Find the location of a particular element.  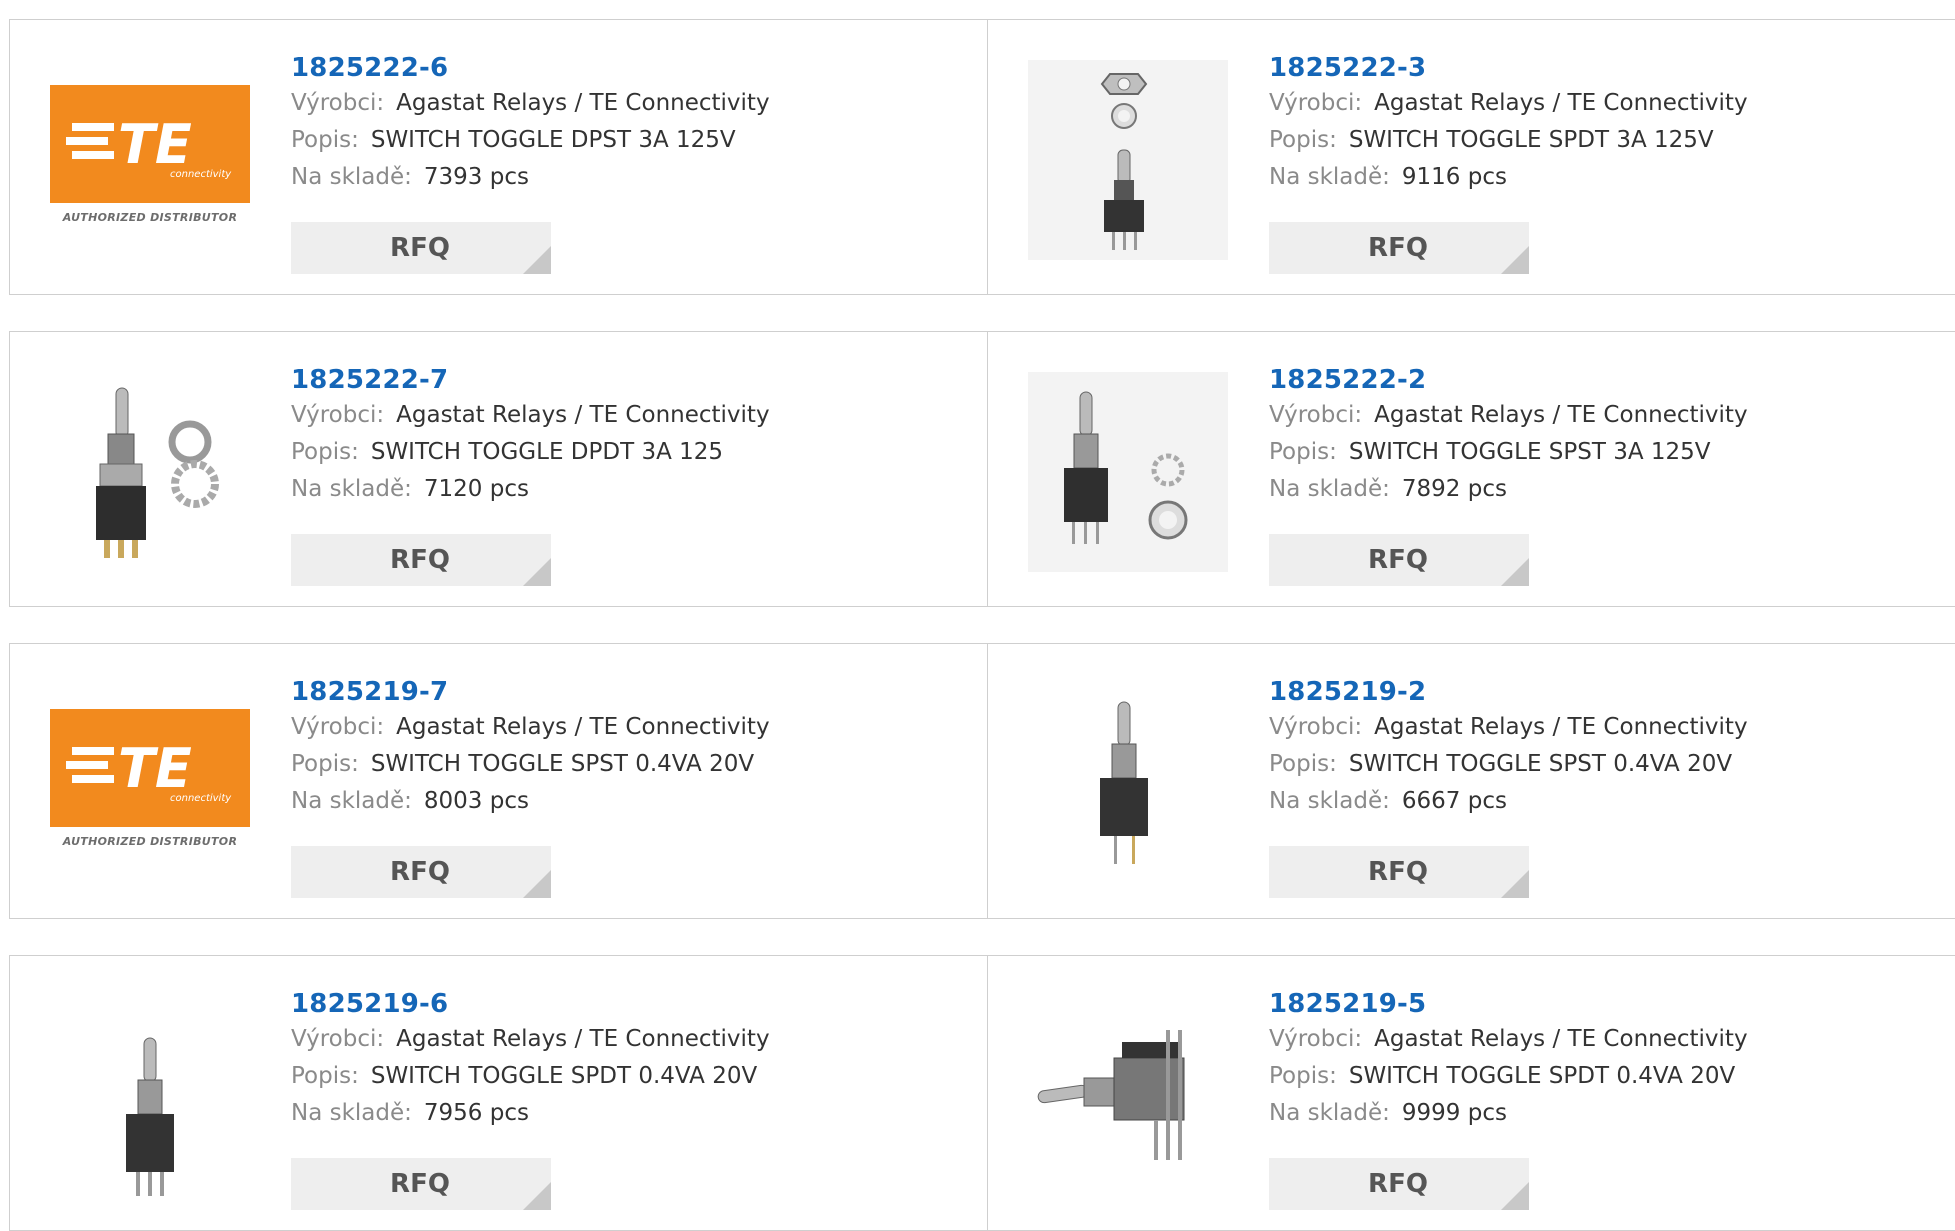

part-number-link: 1825222-6 is located at coordinates (530, 68).